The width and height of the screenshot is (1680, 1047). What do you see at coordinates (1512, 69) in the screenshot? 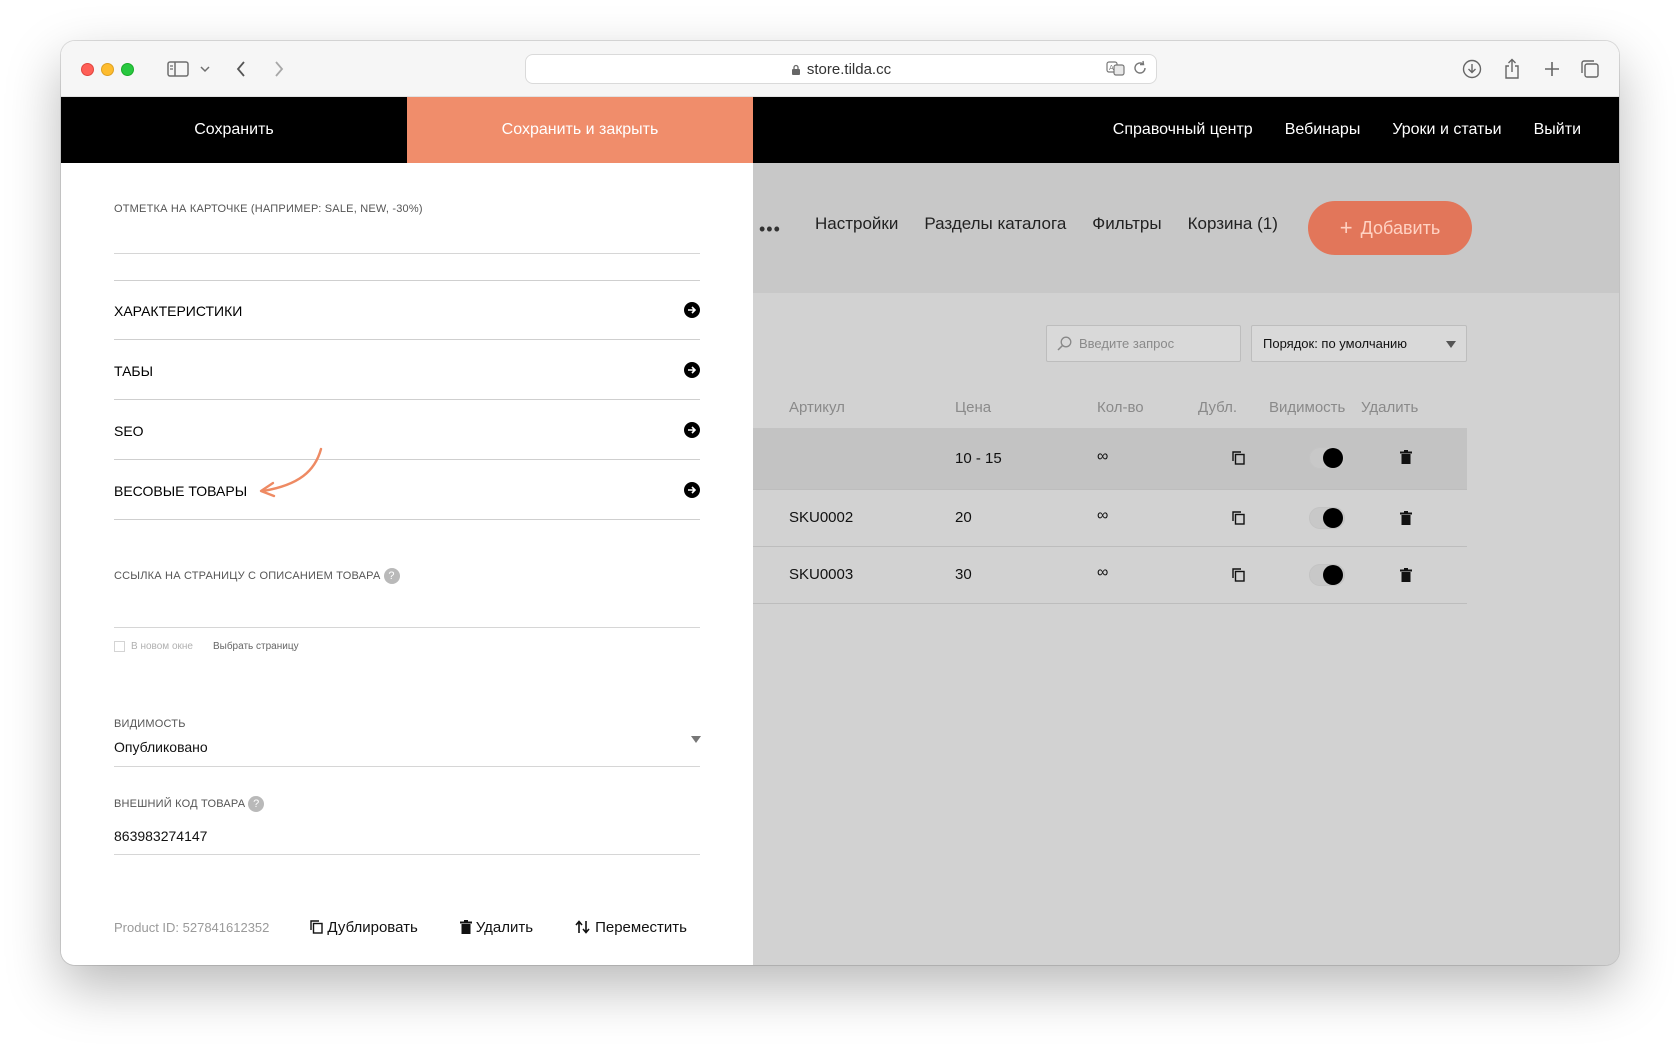
I see `share-icon` at bounding box center [1512, 69].